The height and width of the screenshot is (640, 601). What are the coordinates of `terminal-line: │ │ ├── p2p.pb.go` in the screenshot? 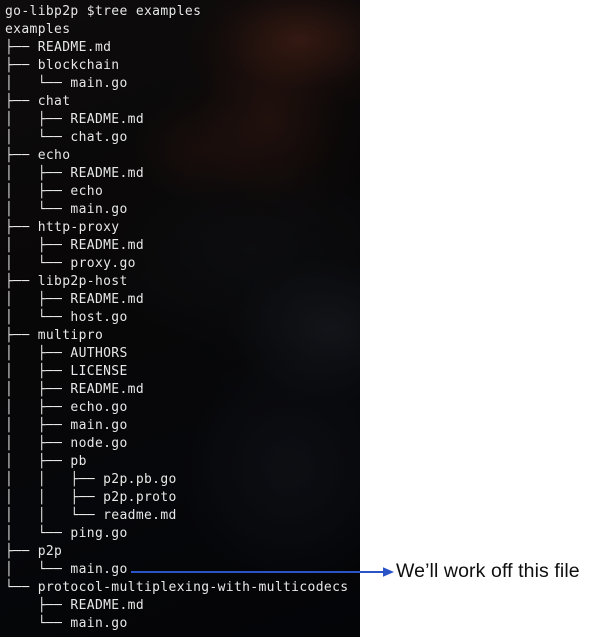 It's located at (91, 479).